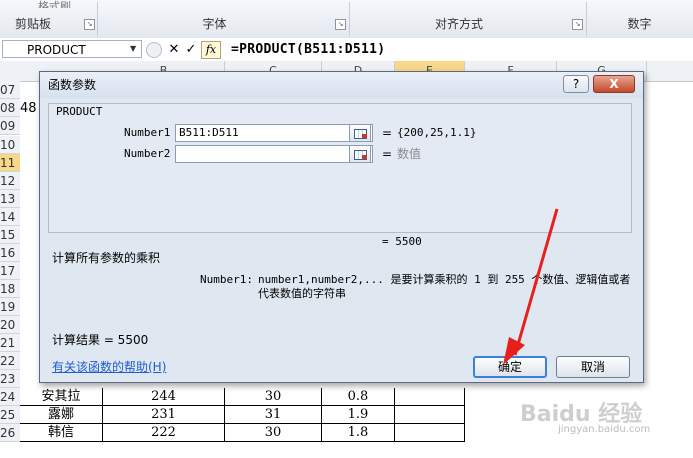 The image size is (693, 458). What do you see at coordinates (164, 415) in the screenshot?
I see `cell-value: 231` at bounding box center [164, 415].